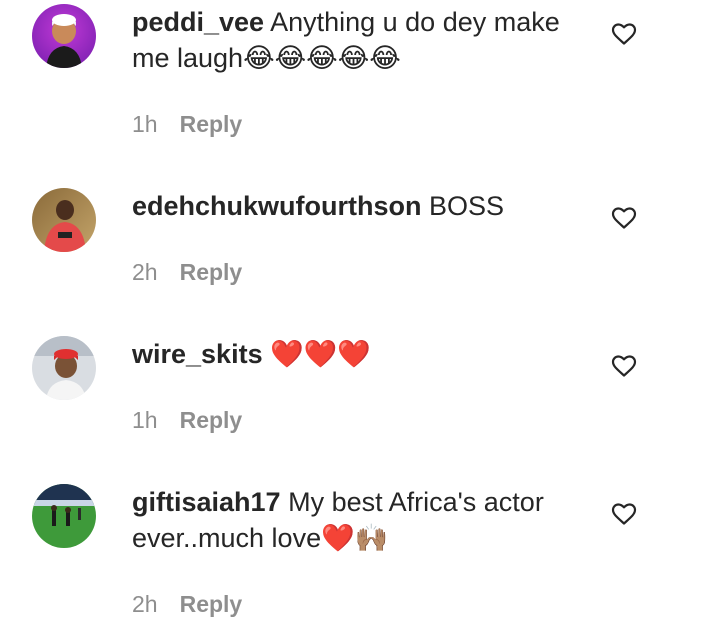 Image resolution: width=720 pixels, height=631 pixels. I want to click on comment-body: wire_skits ❤️❤️❤️, so click(357, 354).